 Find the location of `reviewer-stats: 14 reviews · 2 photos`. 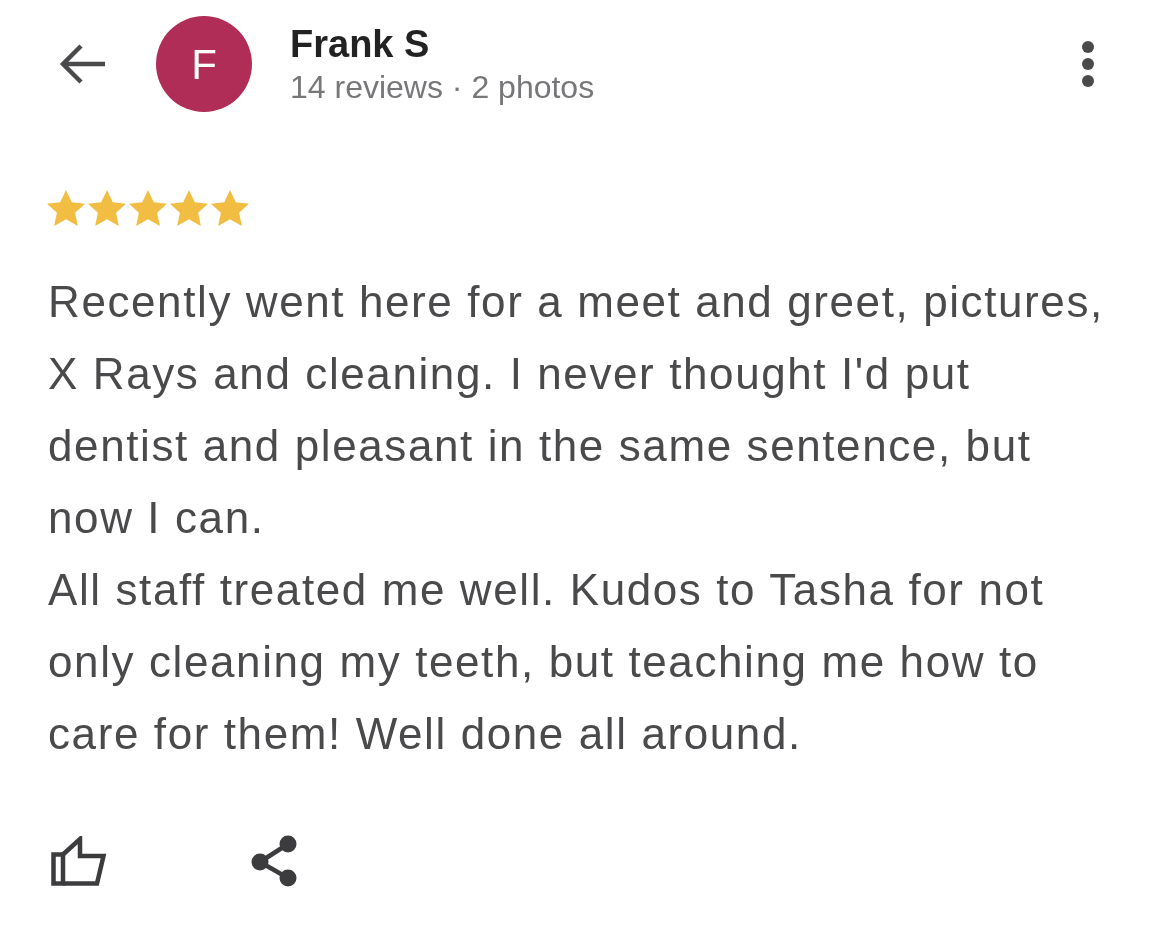

reviewer-stats: 14 reviews · 2 photos is located at coordinates (442, 87).